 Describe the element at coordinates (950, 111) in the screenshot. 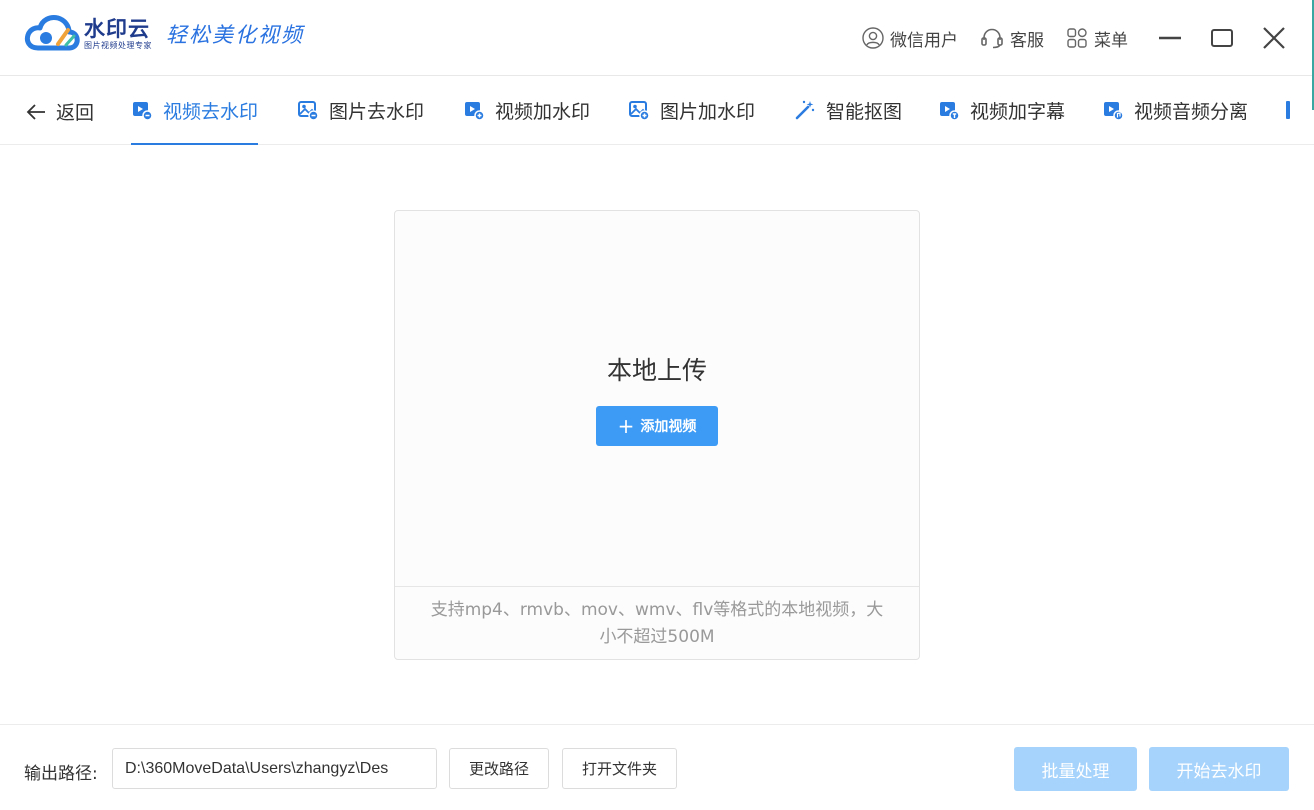

I see `video-subtitle-icon` at that location.